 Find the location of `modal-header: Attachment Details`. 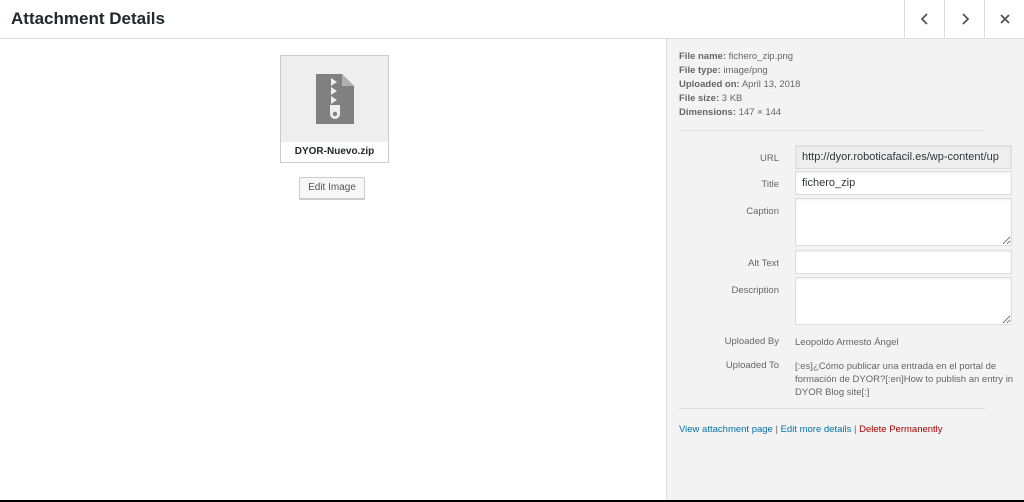

modal-header: Attachment Details is located at coordinates (512, 19).